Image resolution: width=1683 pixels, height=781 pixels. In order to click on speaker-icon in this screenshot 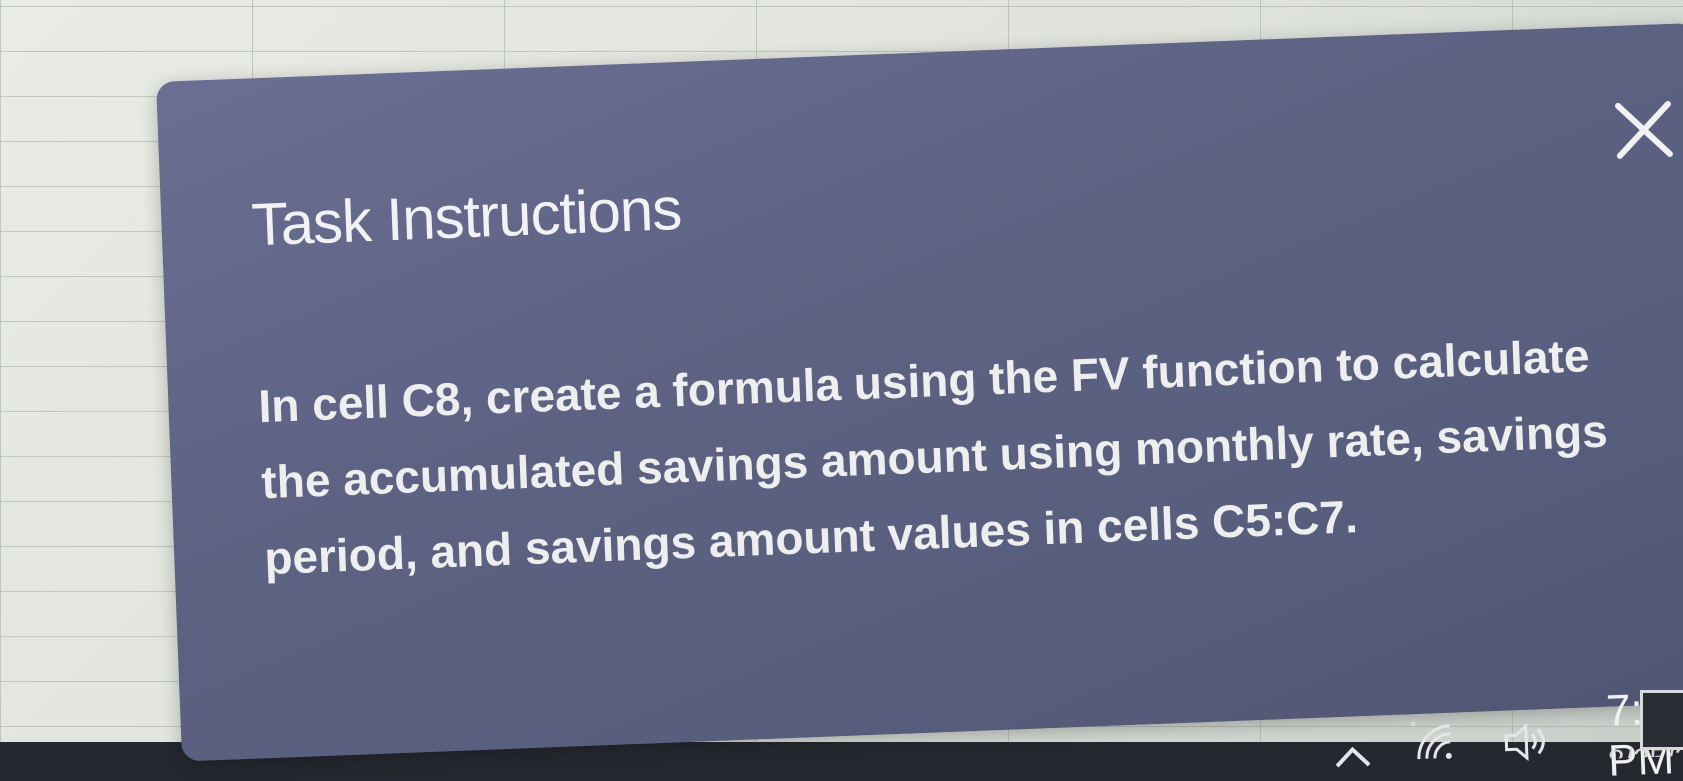, I will do `click(1529, 742)`.